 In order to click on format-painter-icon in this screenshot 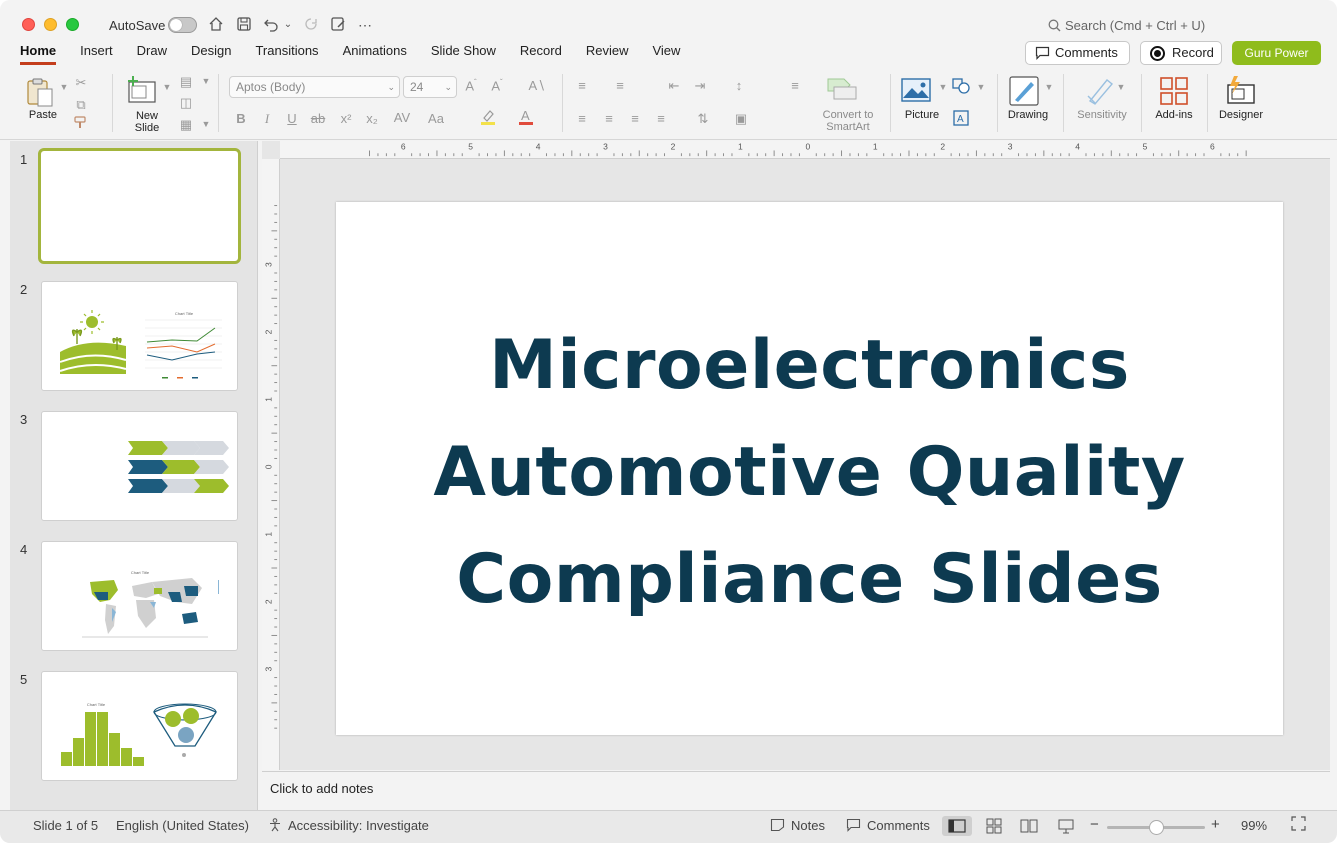, I will do `click(81, 124)`.